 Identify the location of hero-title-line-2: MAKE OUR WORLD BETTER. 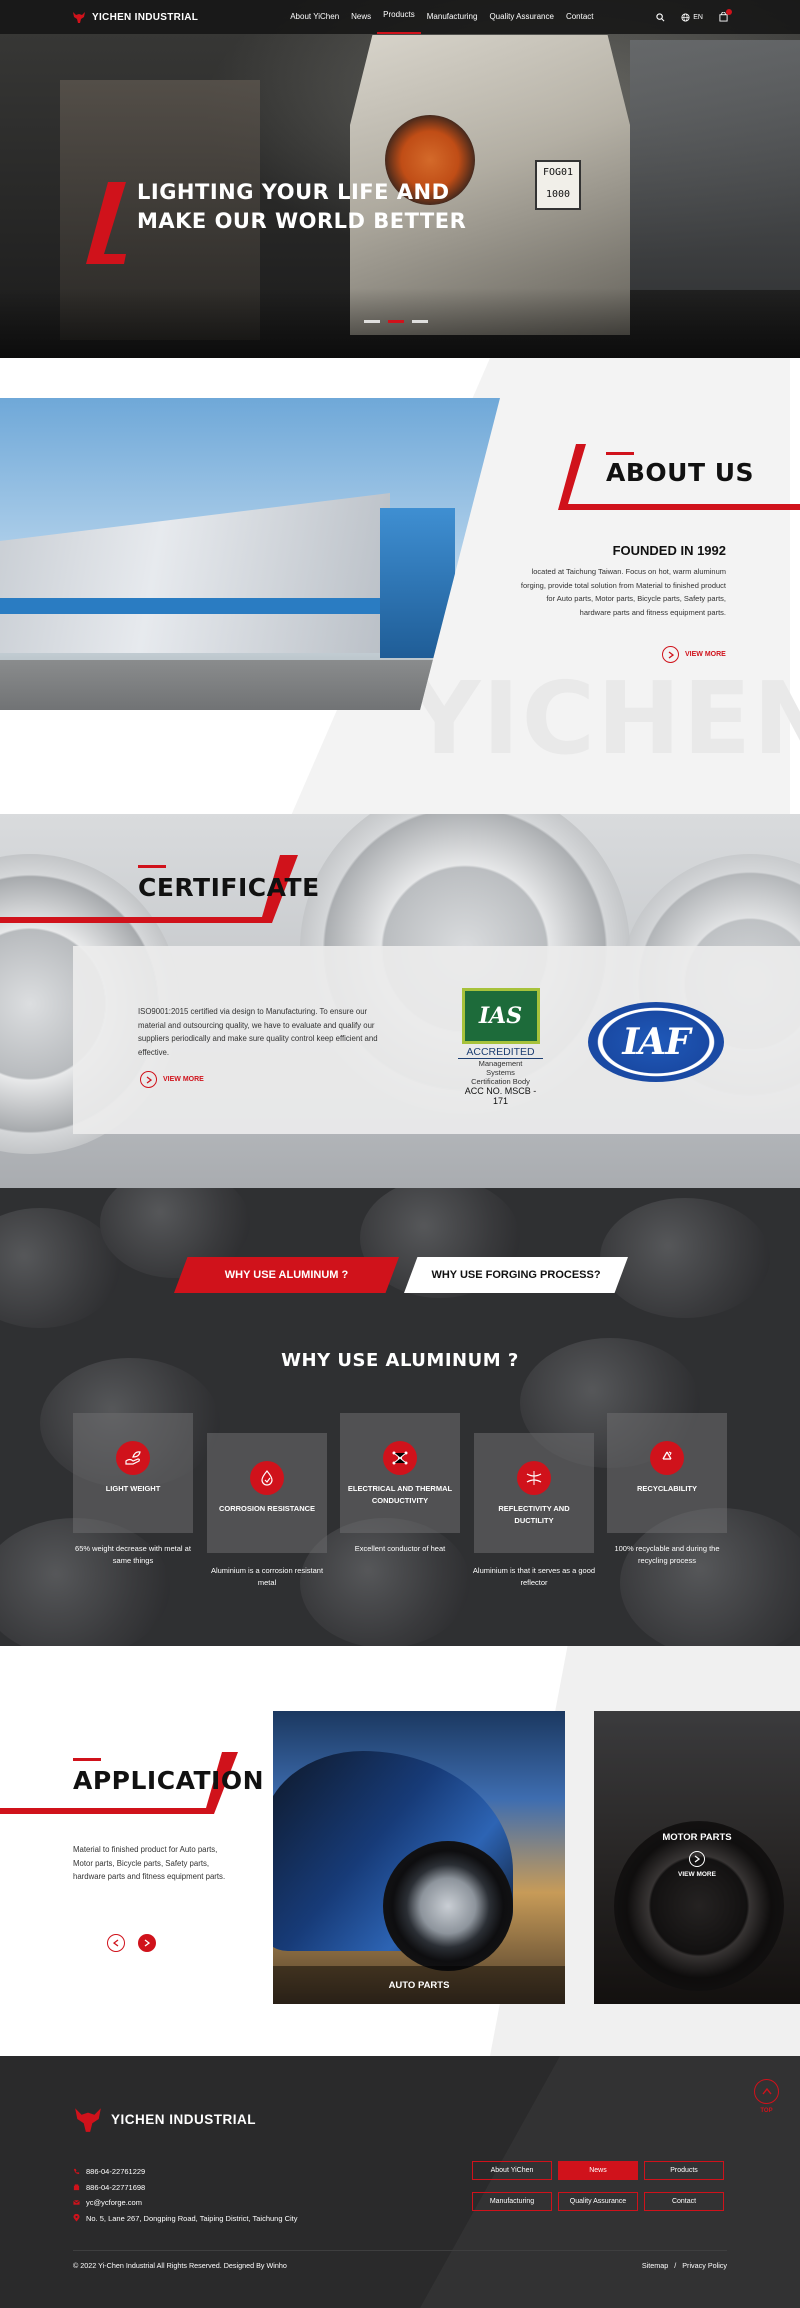
(302, 221).